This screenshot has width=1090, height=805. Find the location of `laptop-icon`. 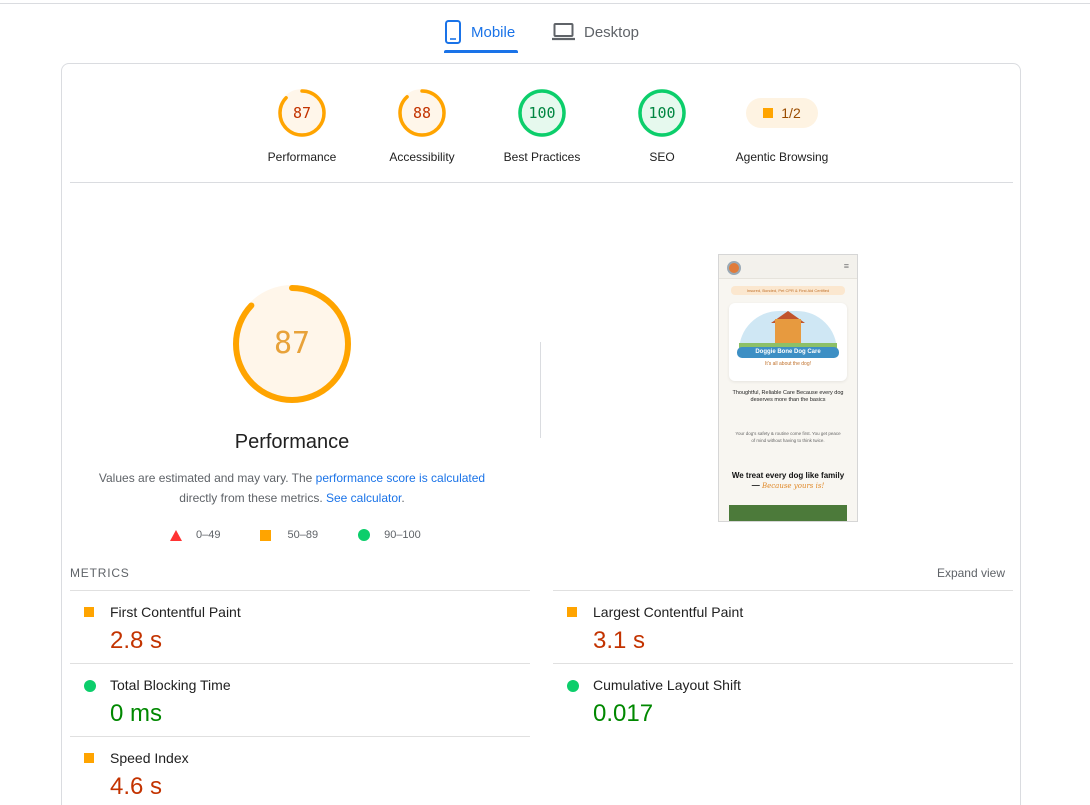

laptop-icon is located at coordinates (563, 32).